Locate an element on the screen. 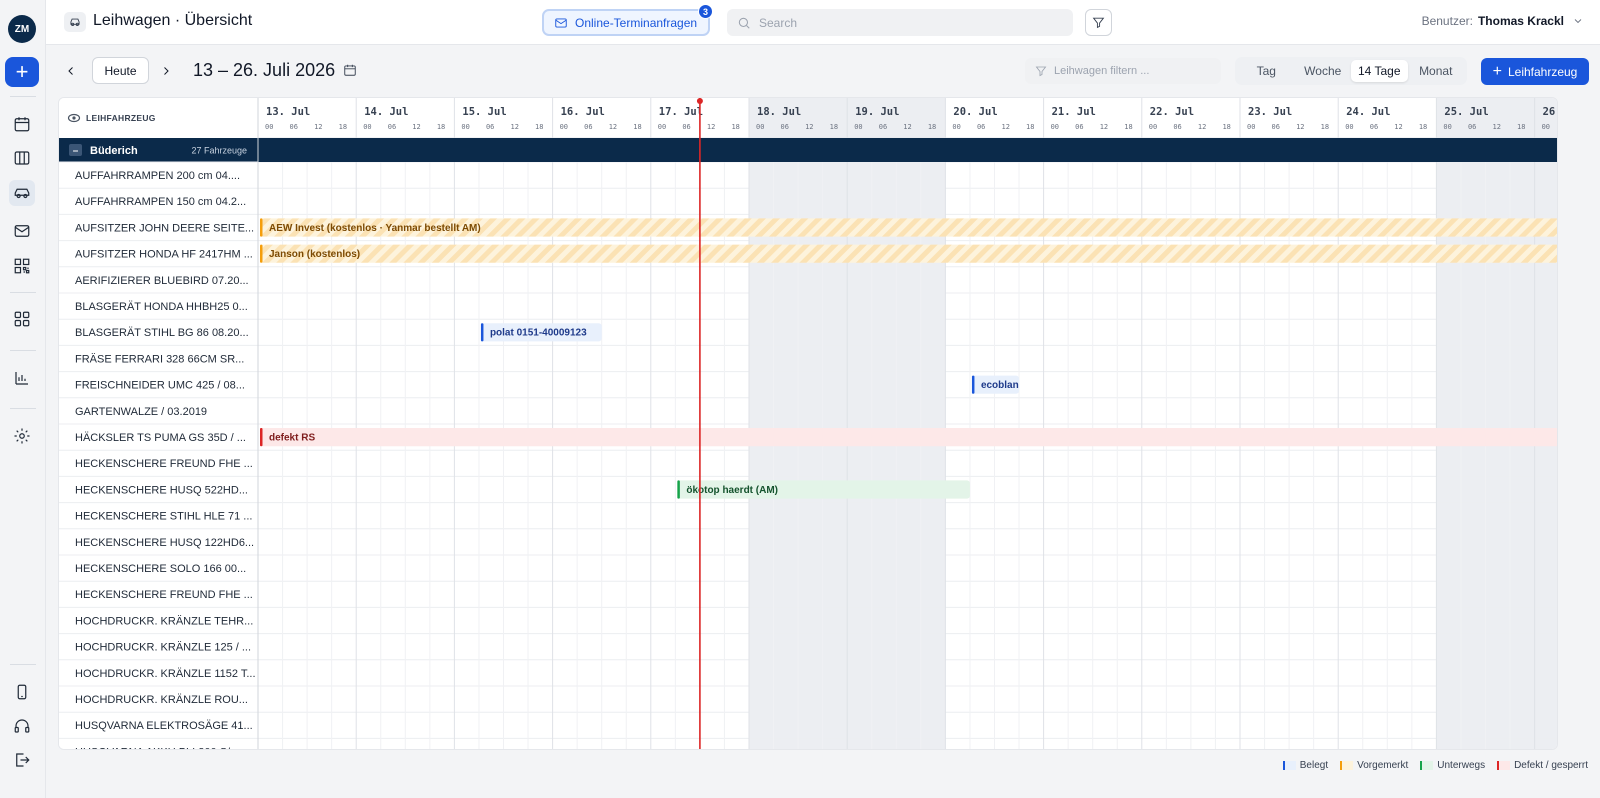 This screenshot has height=798, width=1600. view-tab-tag: Tag is located at coordinates (1266, 71).